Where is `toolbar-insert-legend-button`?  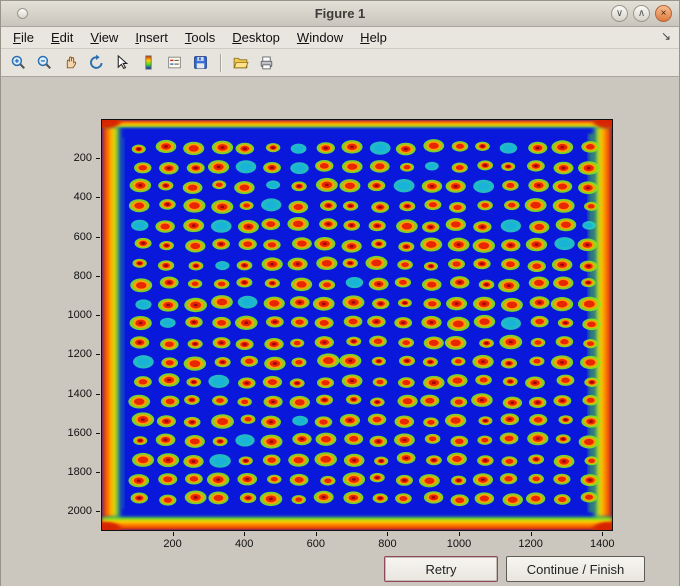
toolbar-insert-legend-button is located at coordinates (174, 62).